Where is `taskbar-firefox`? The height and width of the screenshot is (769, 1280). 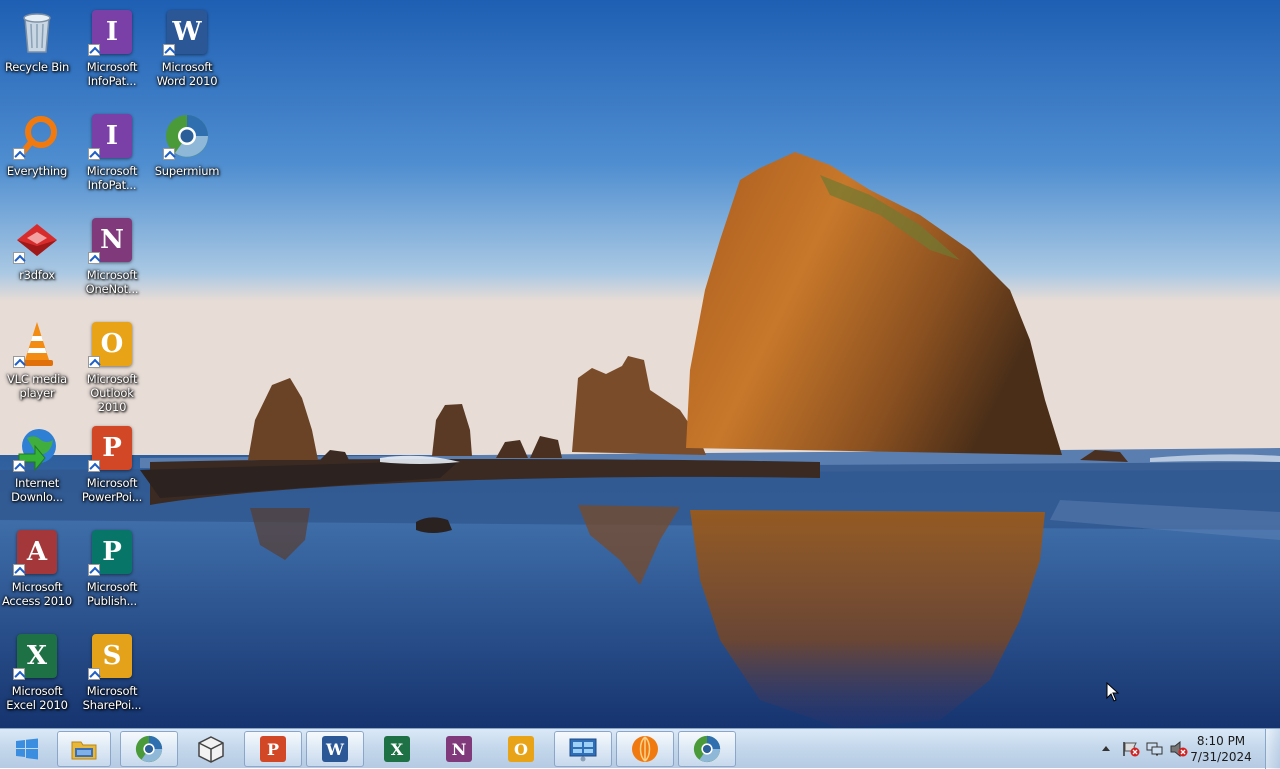
taskbar-firefox is located at coordinates (645, 749).